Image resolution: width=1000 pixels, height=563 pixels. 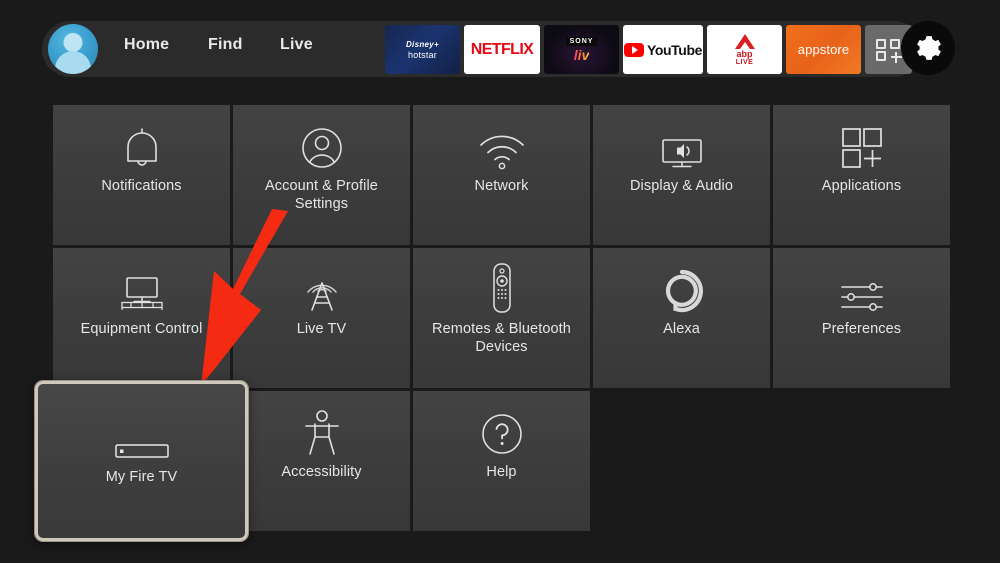 I want to click on nav-item-home: Home, so click(x=166, y=45).